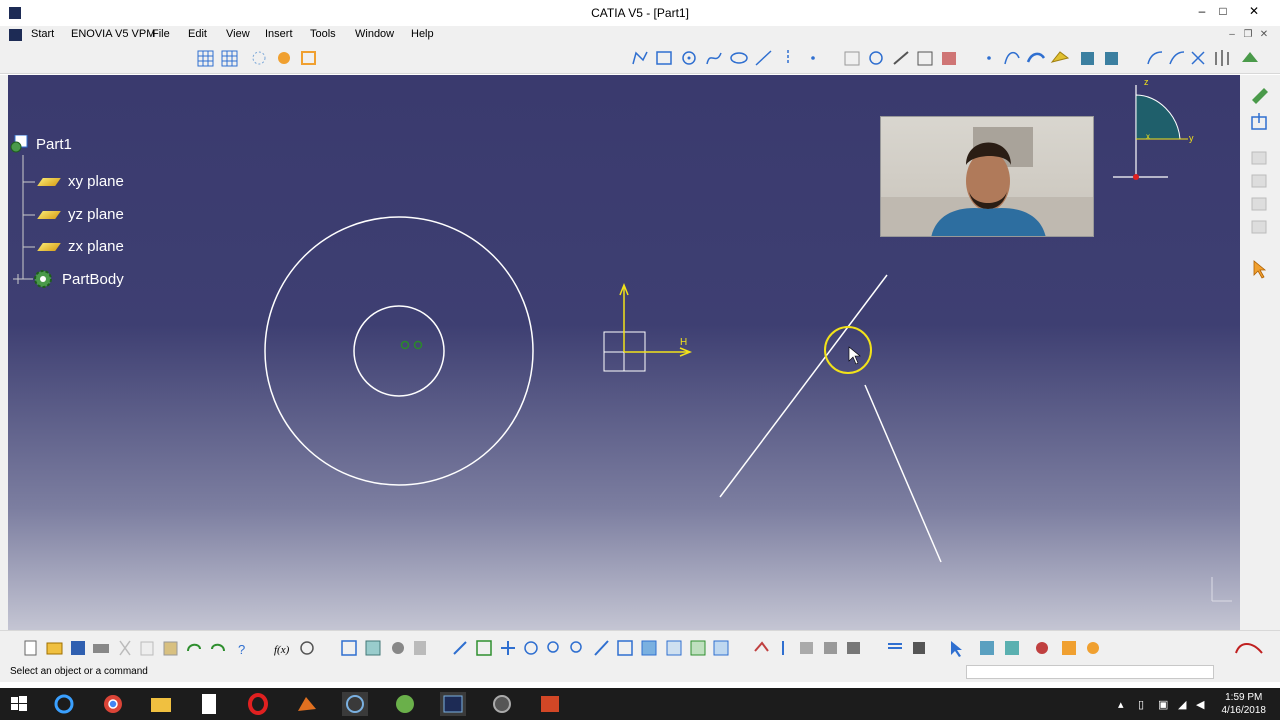 The width and height of the screenshot is (1280, 720). Describe the element at coordinates (925, 58) in the screenshot. I see `mirror-icon` at that location.